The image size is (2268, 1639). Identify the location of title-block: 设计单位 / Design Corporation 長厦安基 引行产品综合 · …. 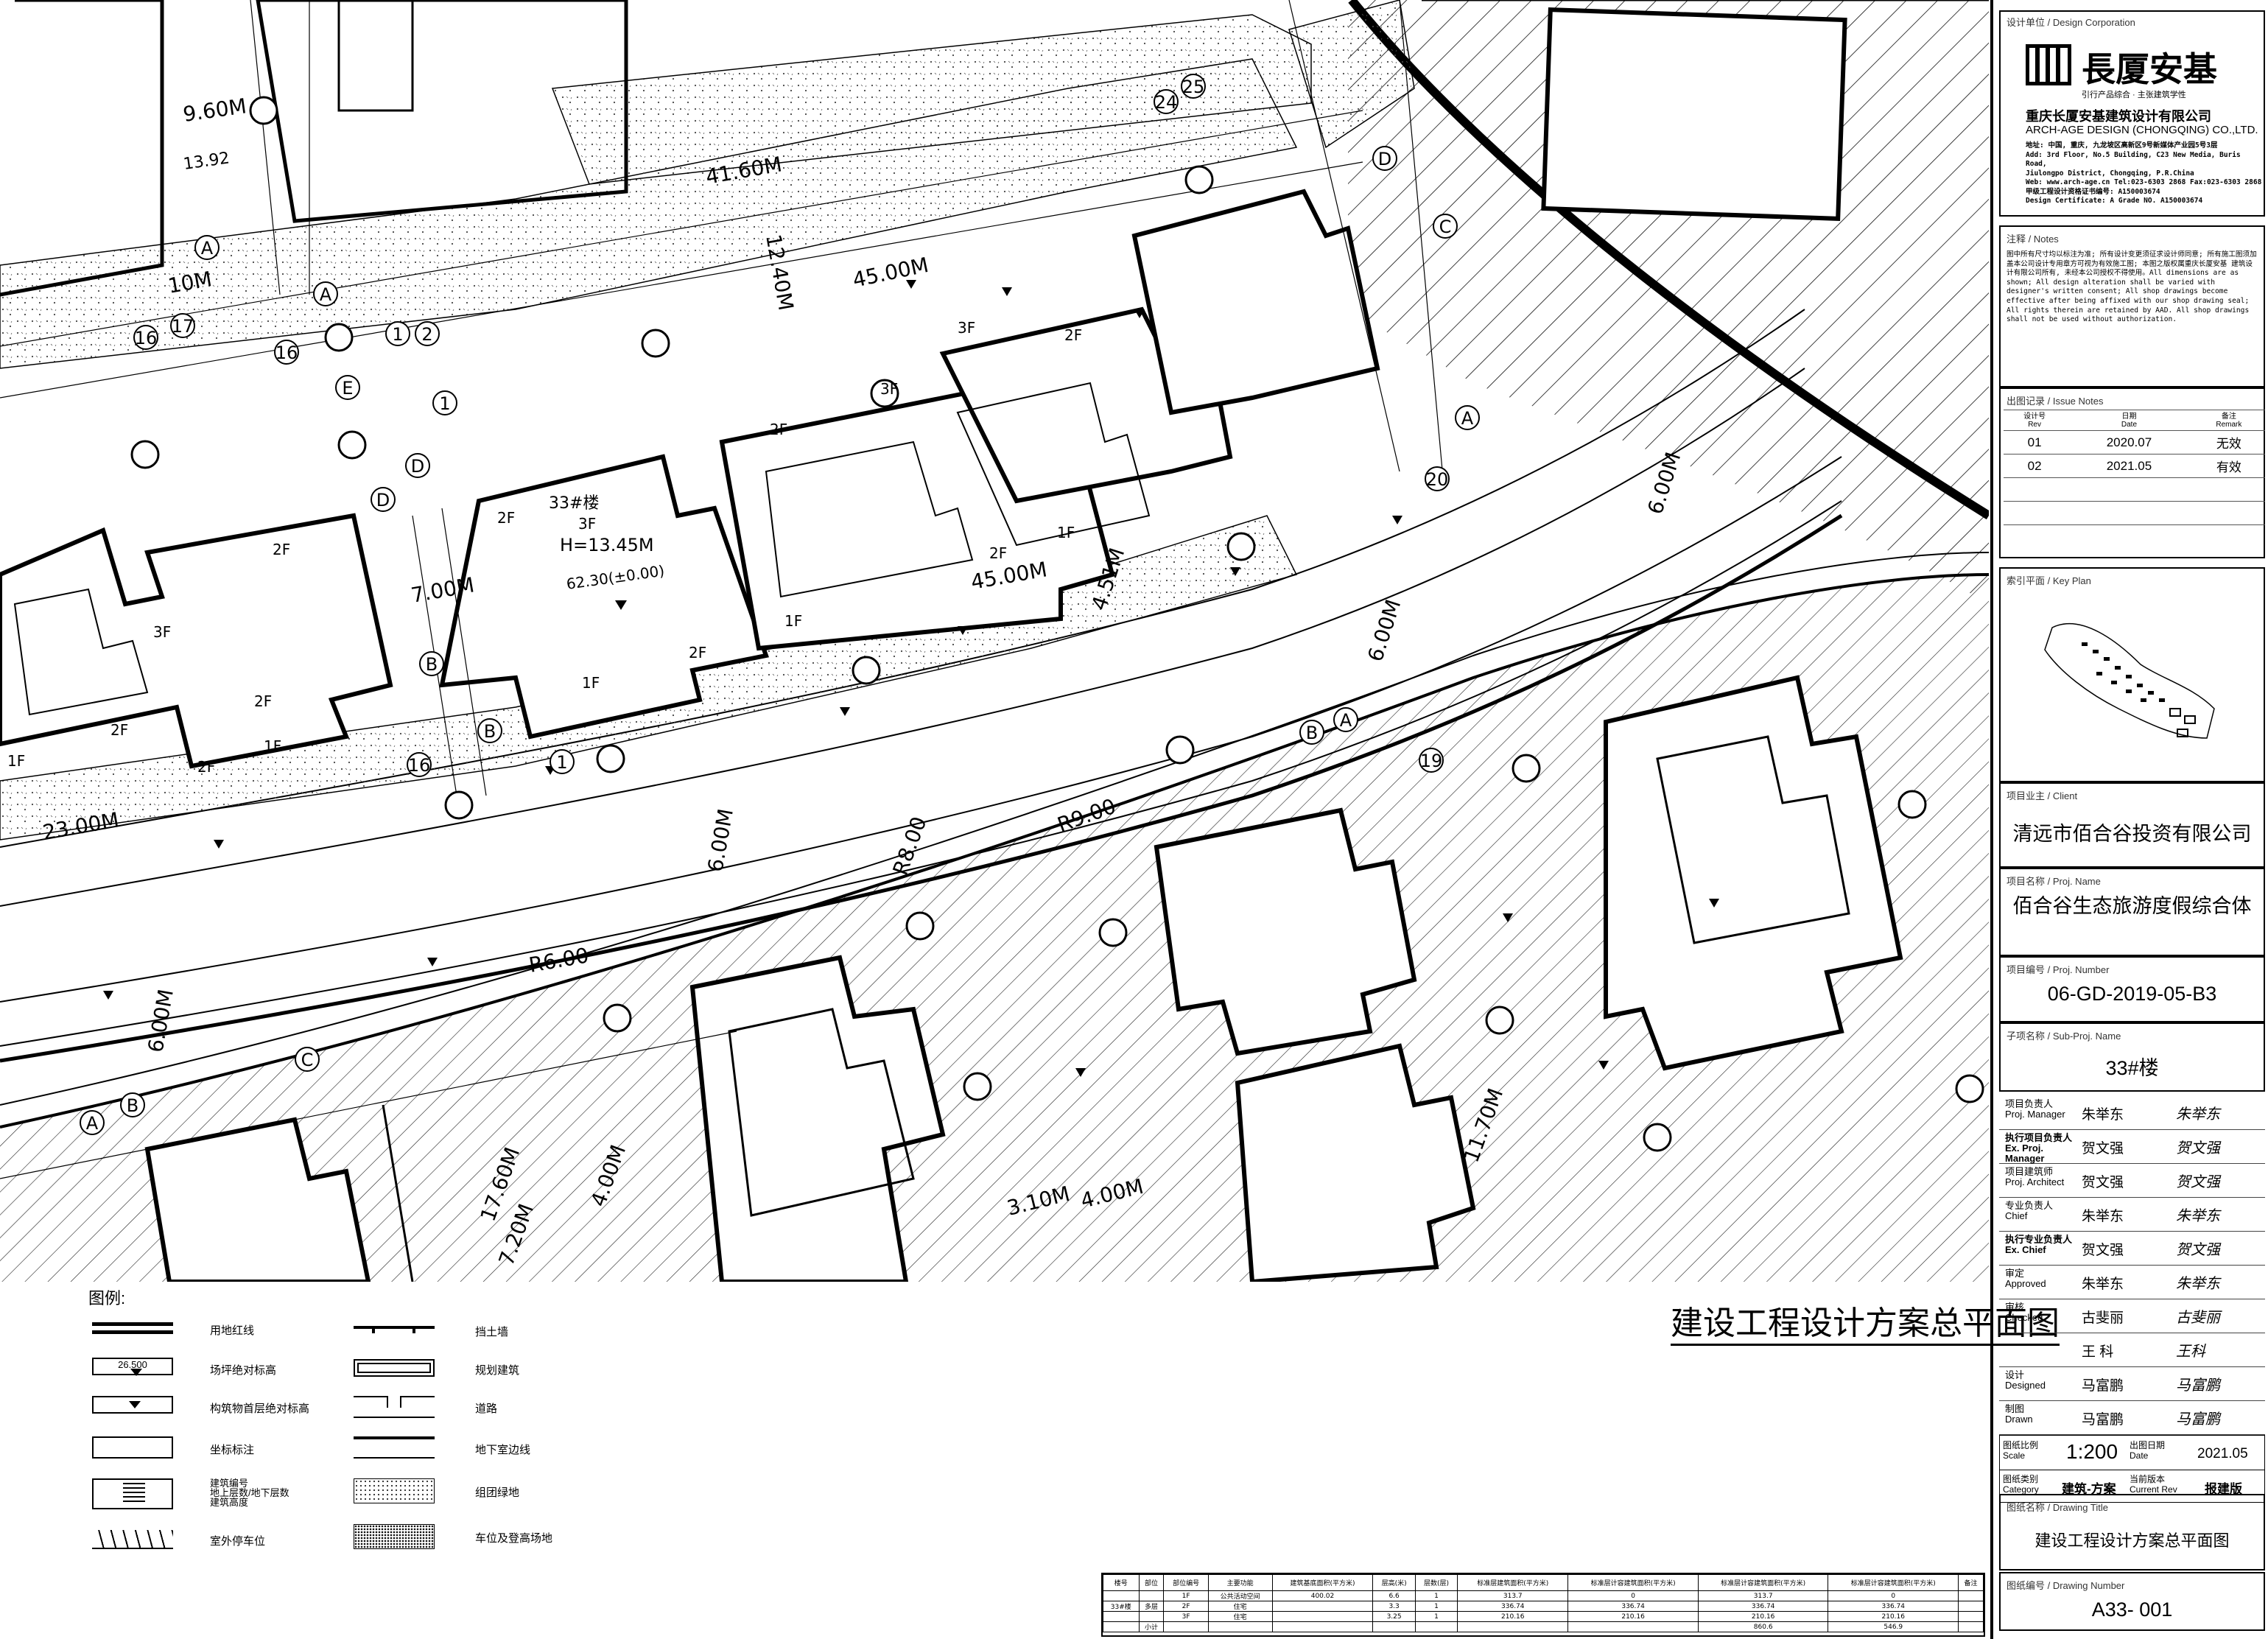
(2129, 819).